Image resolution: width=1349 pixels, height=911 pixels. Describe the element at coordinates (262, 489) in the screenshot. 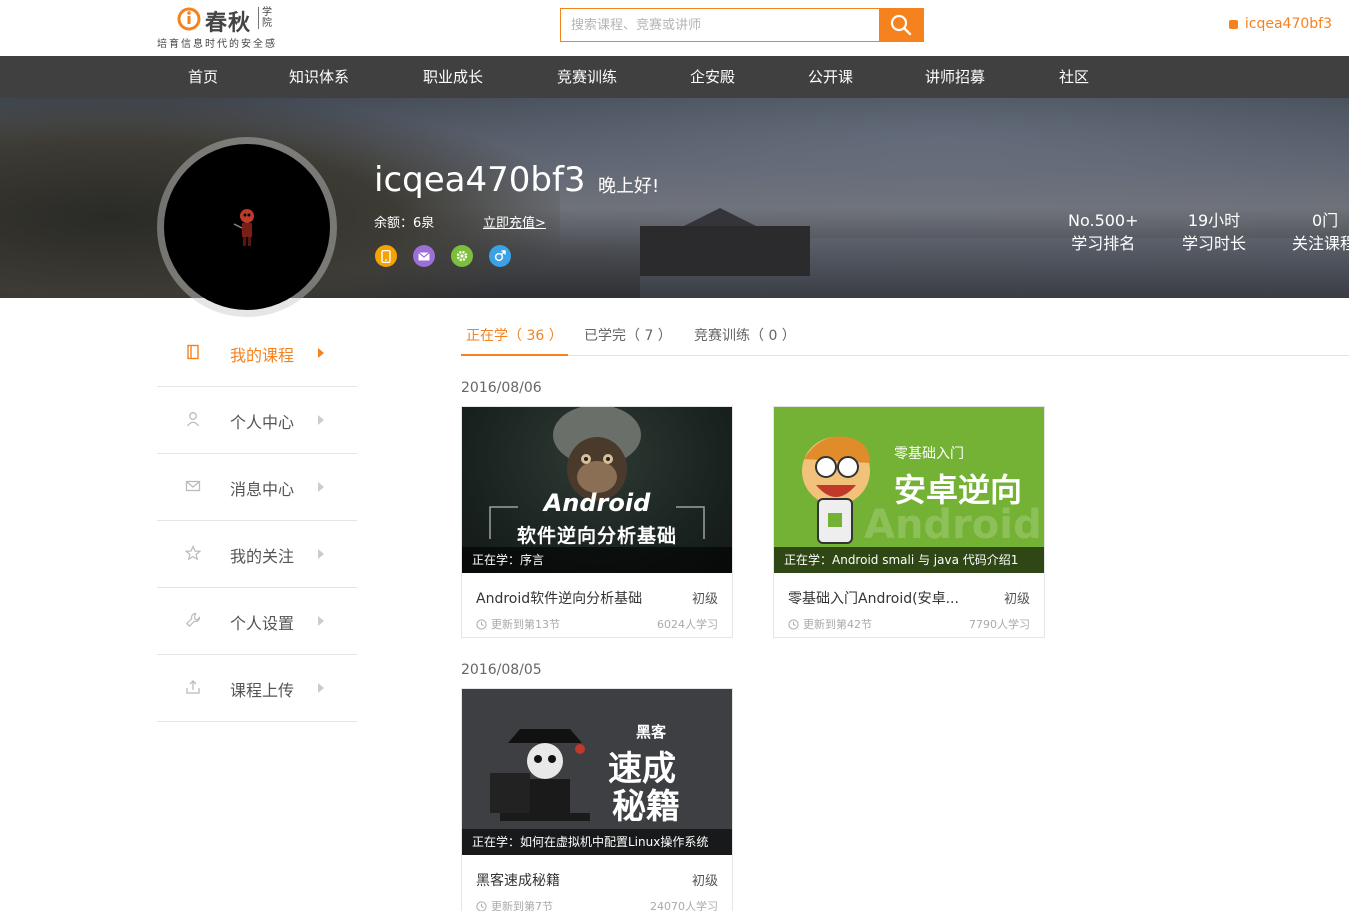

I see `sidebar-item-label: 消息中心` at that location.